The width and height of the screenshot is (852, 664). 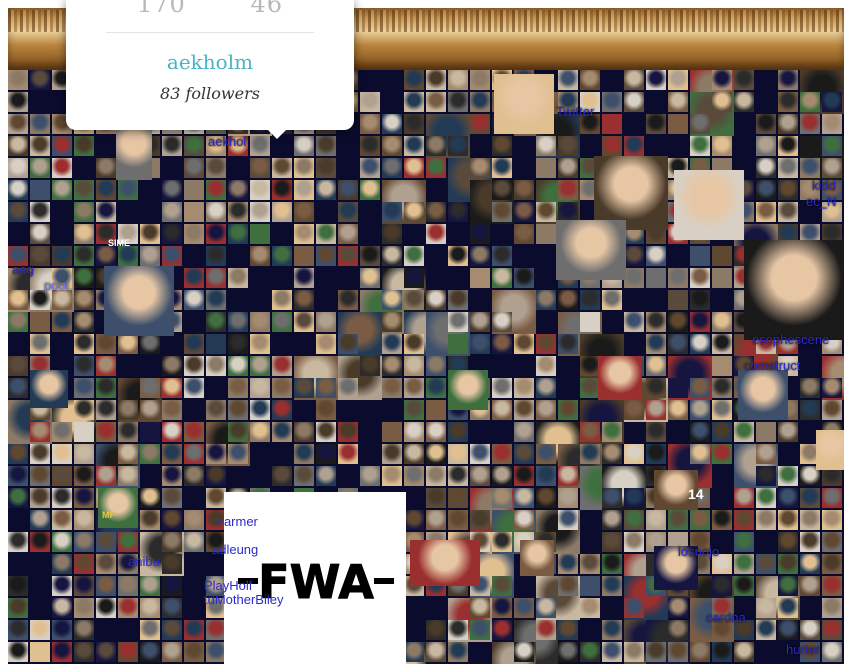 What do you see at coordinates (821, 201) in the screenshot?
I see `handle-label: ec_N` at bounding box center [821, 201].